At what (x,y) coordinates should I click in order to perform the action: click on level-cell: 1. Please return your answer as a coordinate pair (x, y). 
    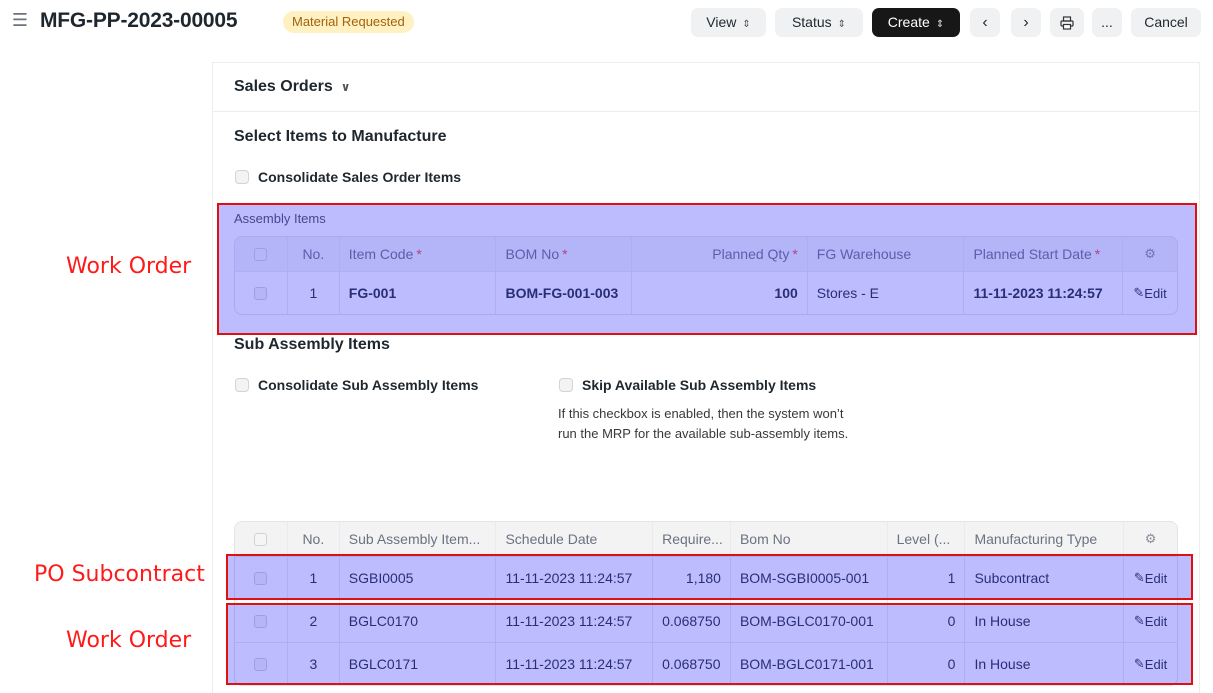
    Looking at the image, I should click on (925, 578).